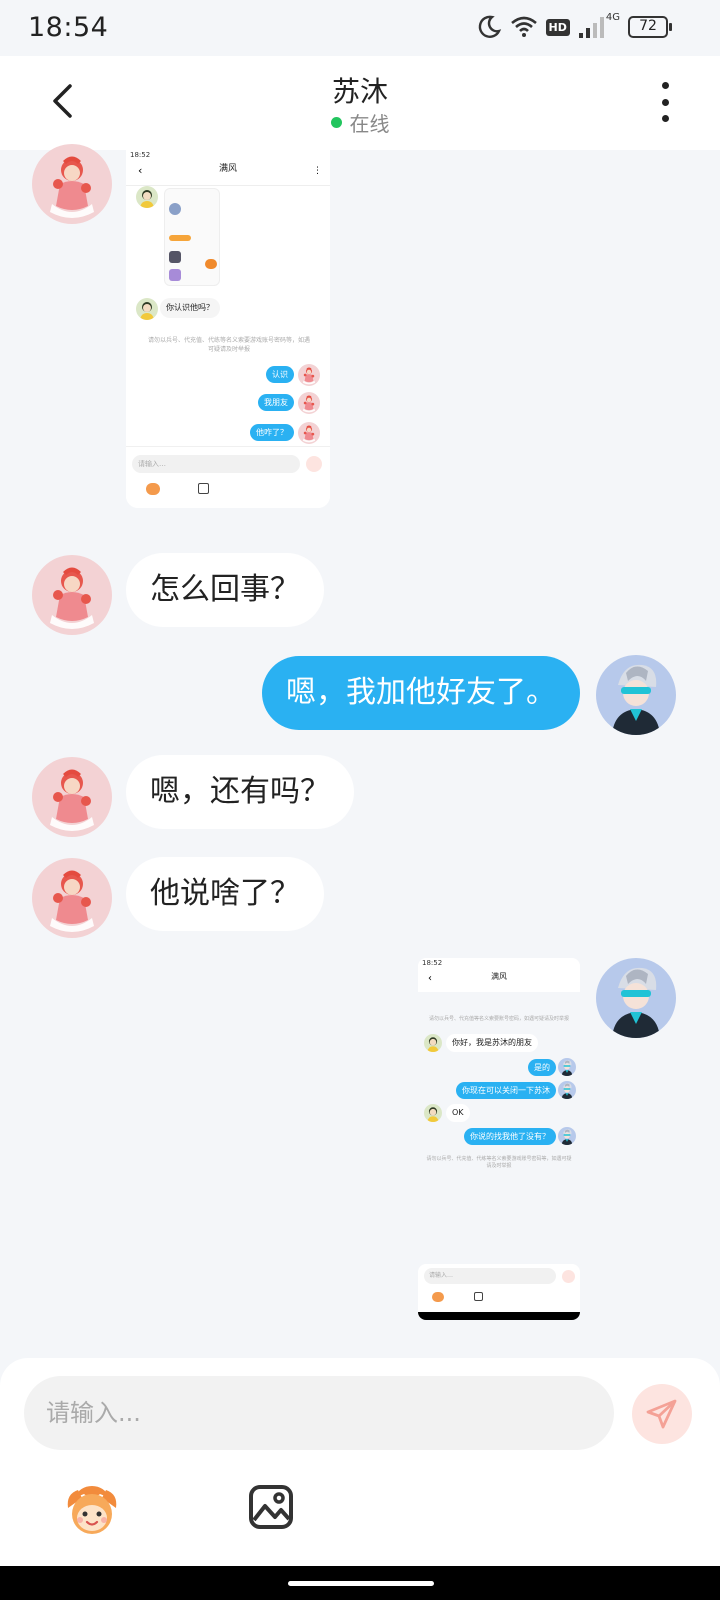  I want to click on status-icons: HD 4G 72, so click(574, 25).